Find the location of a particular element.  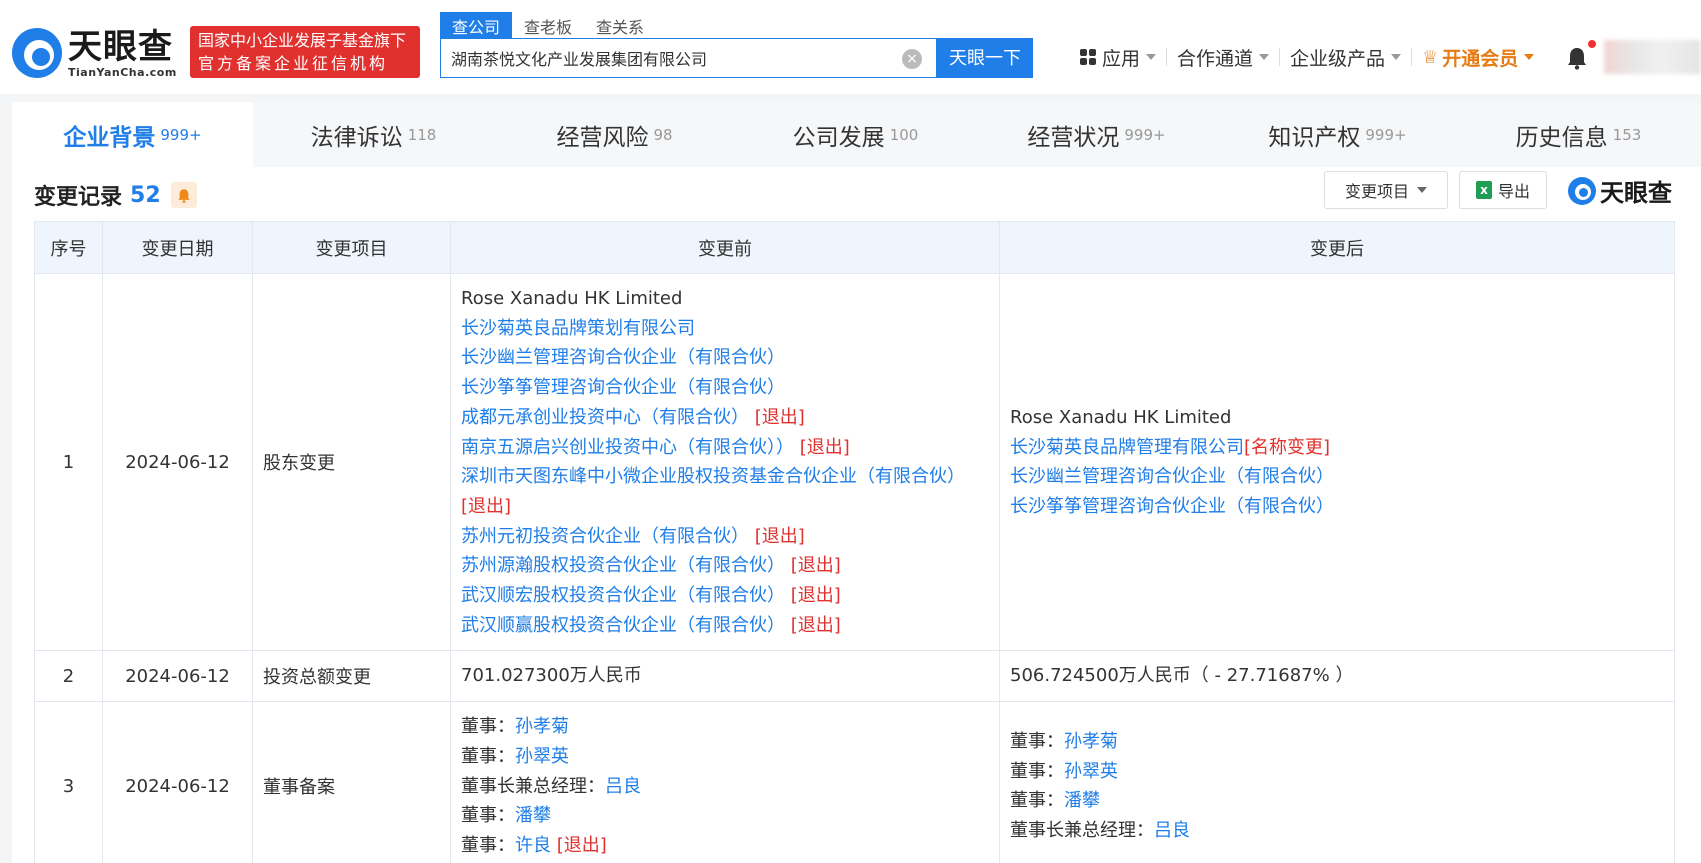

tab-company-development: 公司发展 100 is located at coordinates (855, 134).